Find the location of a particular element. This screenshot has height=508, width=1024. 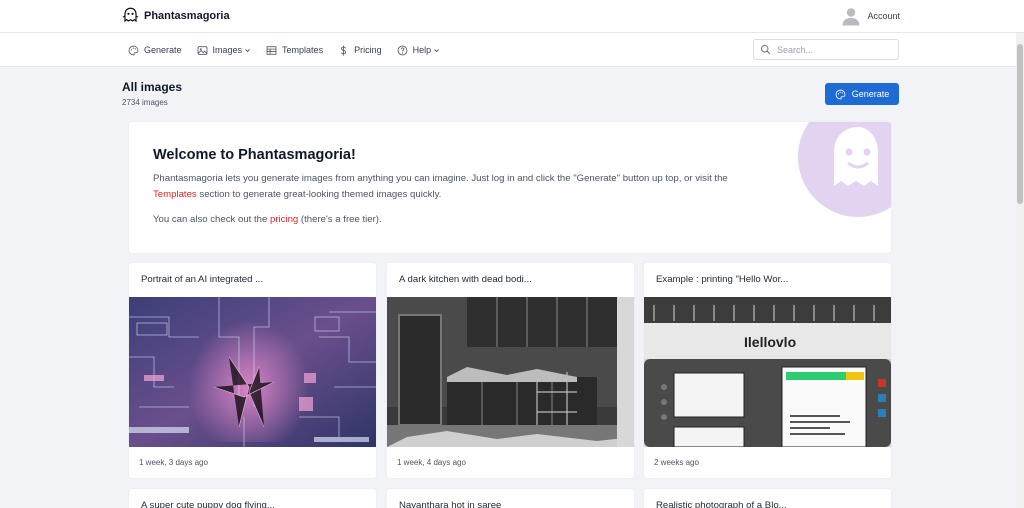

page-title: All images is located at coordinates (152, 87).